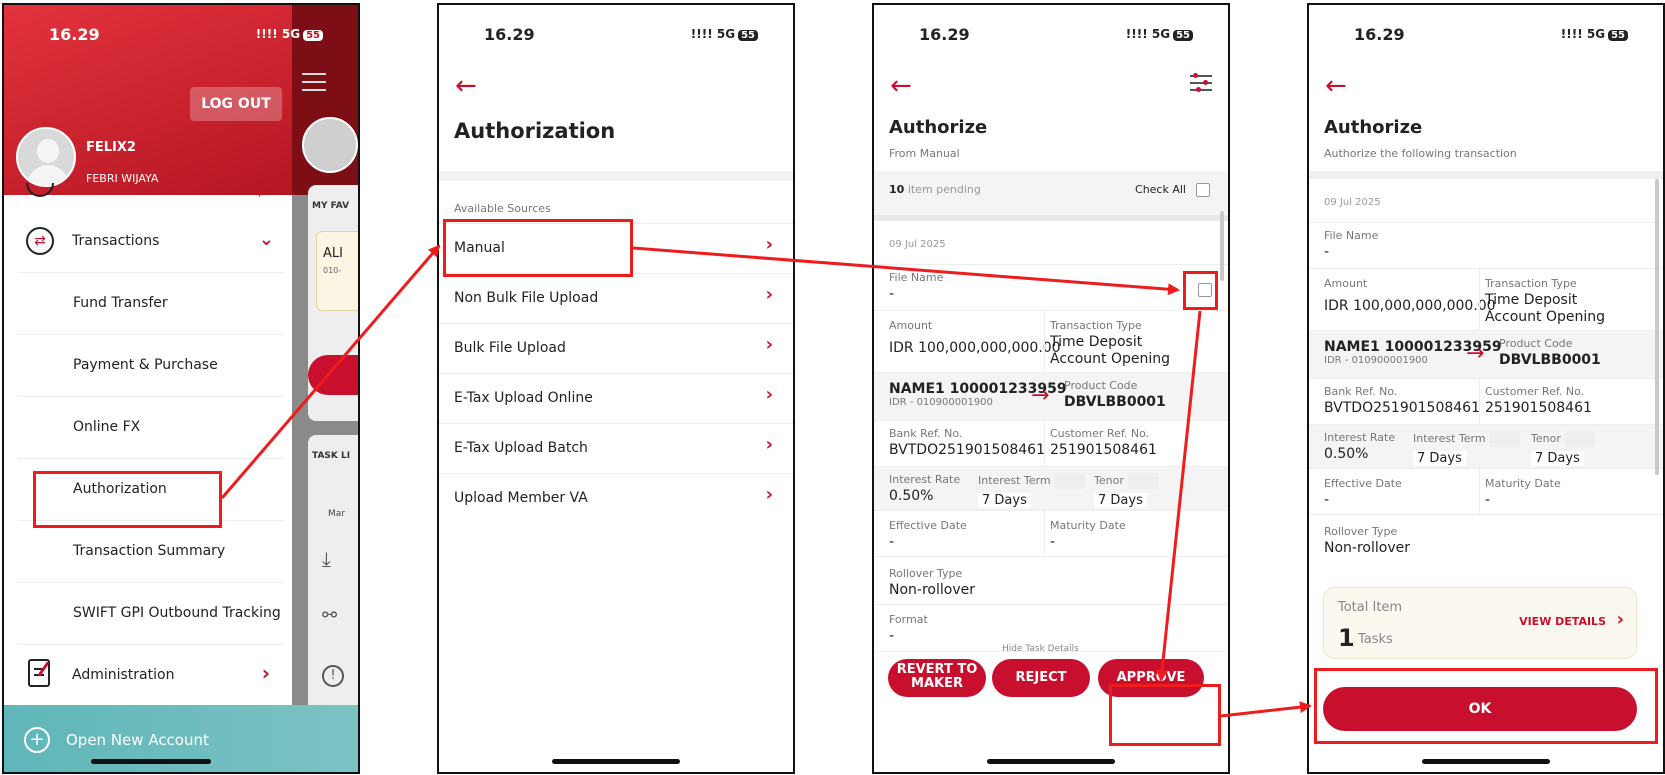  What do you see at coordinates (924, 153) in the screenshot?
I see `page-subtitle: From Manual` at bounding box center [924, 153].